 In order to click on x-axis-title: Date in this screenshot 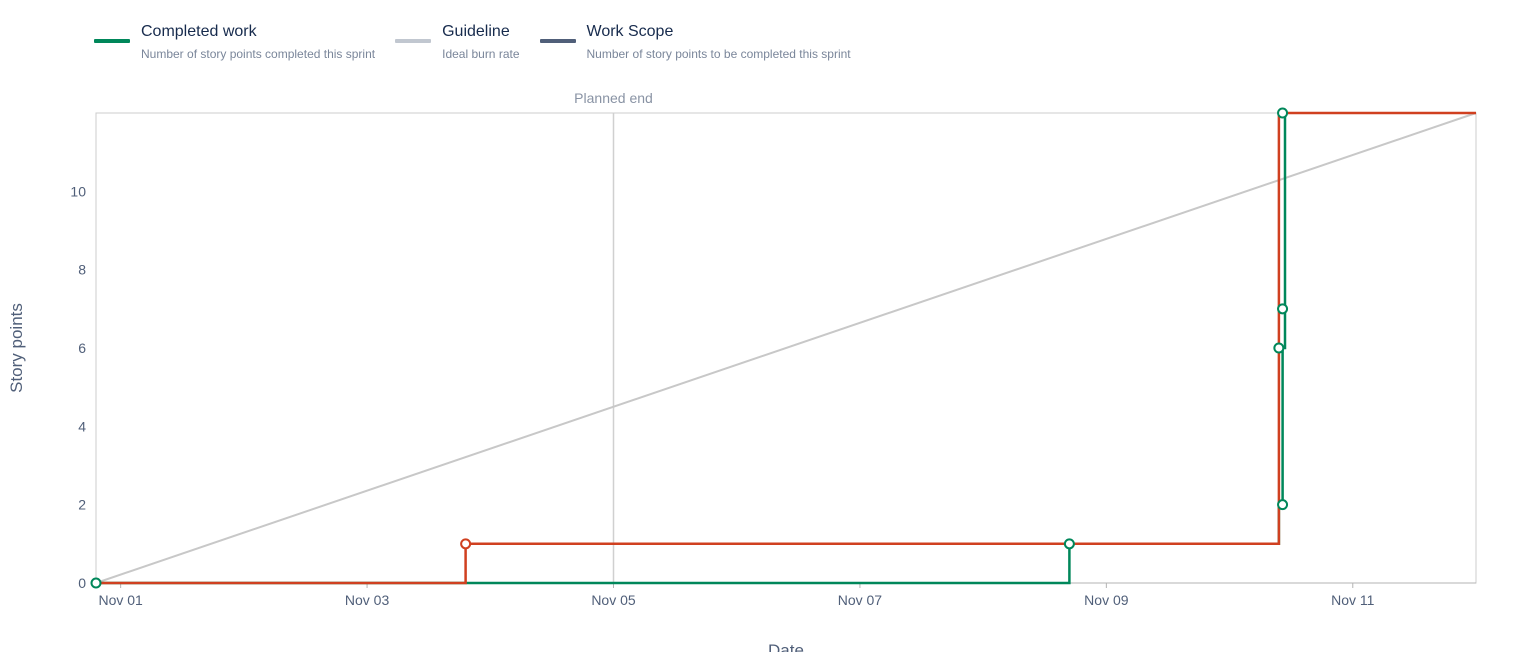, I will do `click(786, 646)`.